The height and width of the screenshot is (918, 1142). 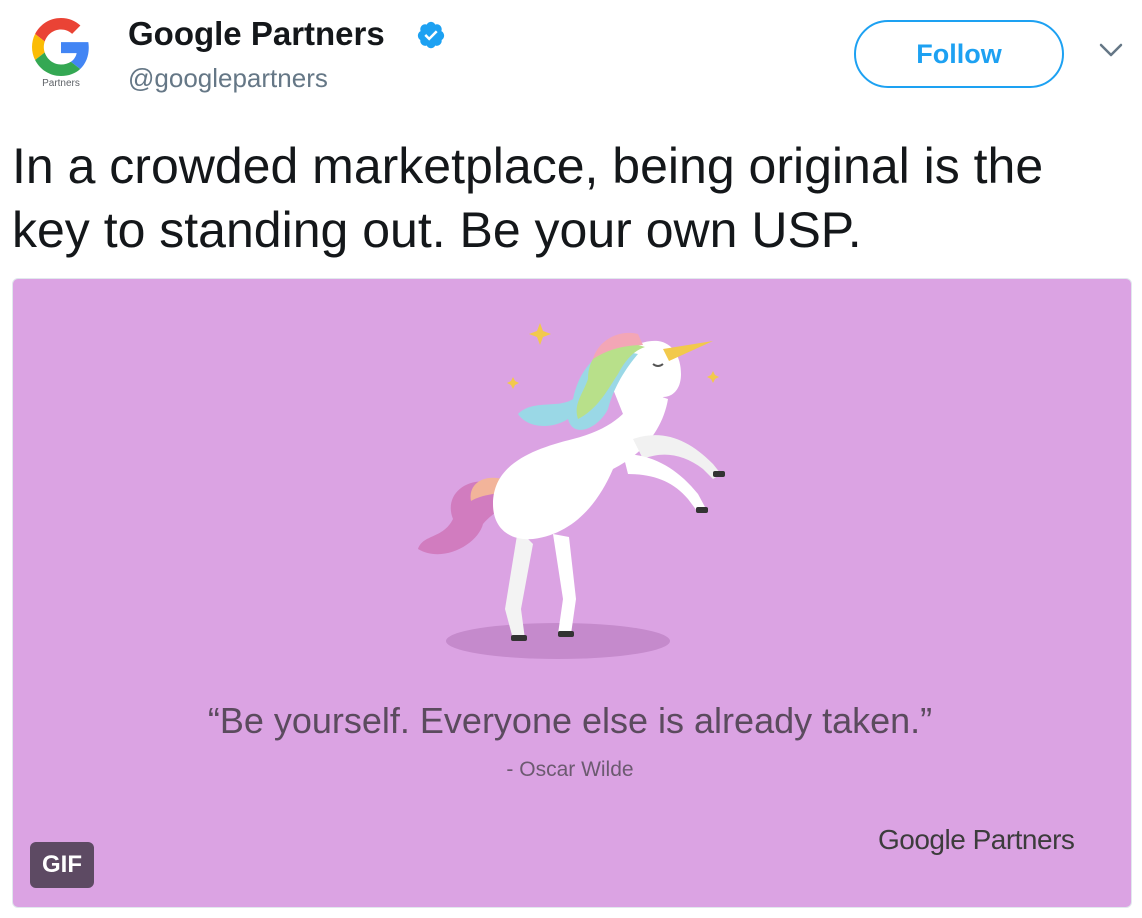 What do you see at coordinates (959, 54) in the screenshot?
I see `follow-button: Follow` at bounding box center [959, 54].